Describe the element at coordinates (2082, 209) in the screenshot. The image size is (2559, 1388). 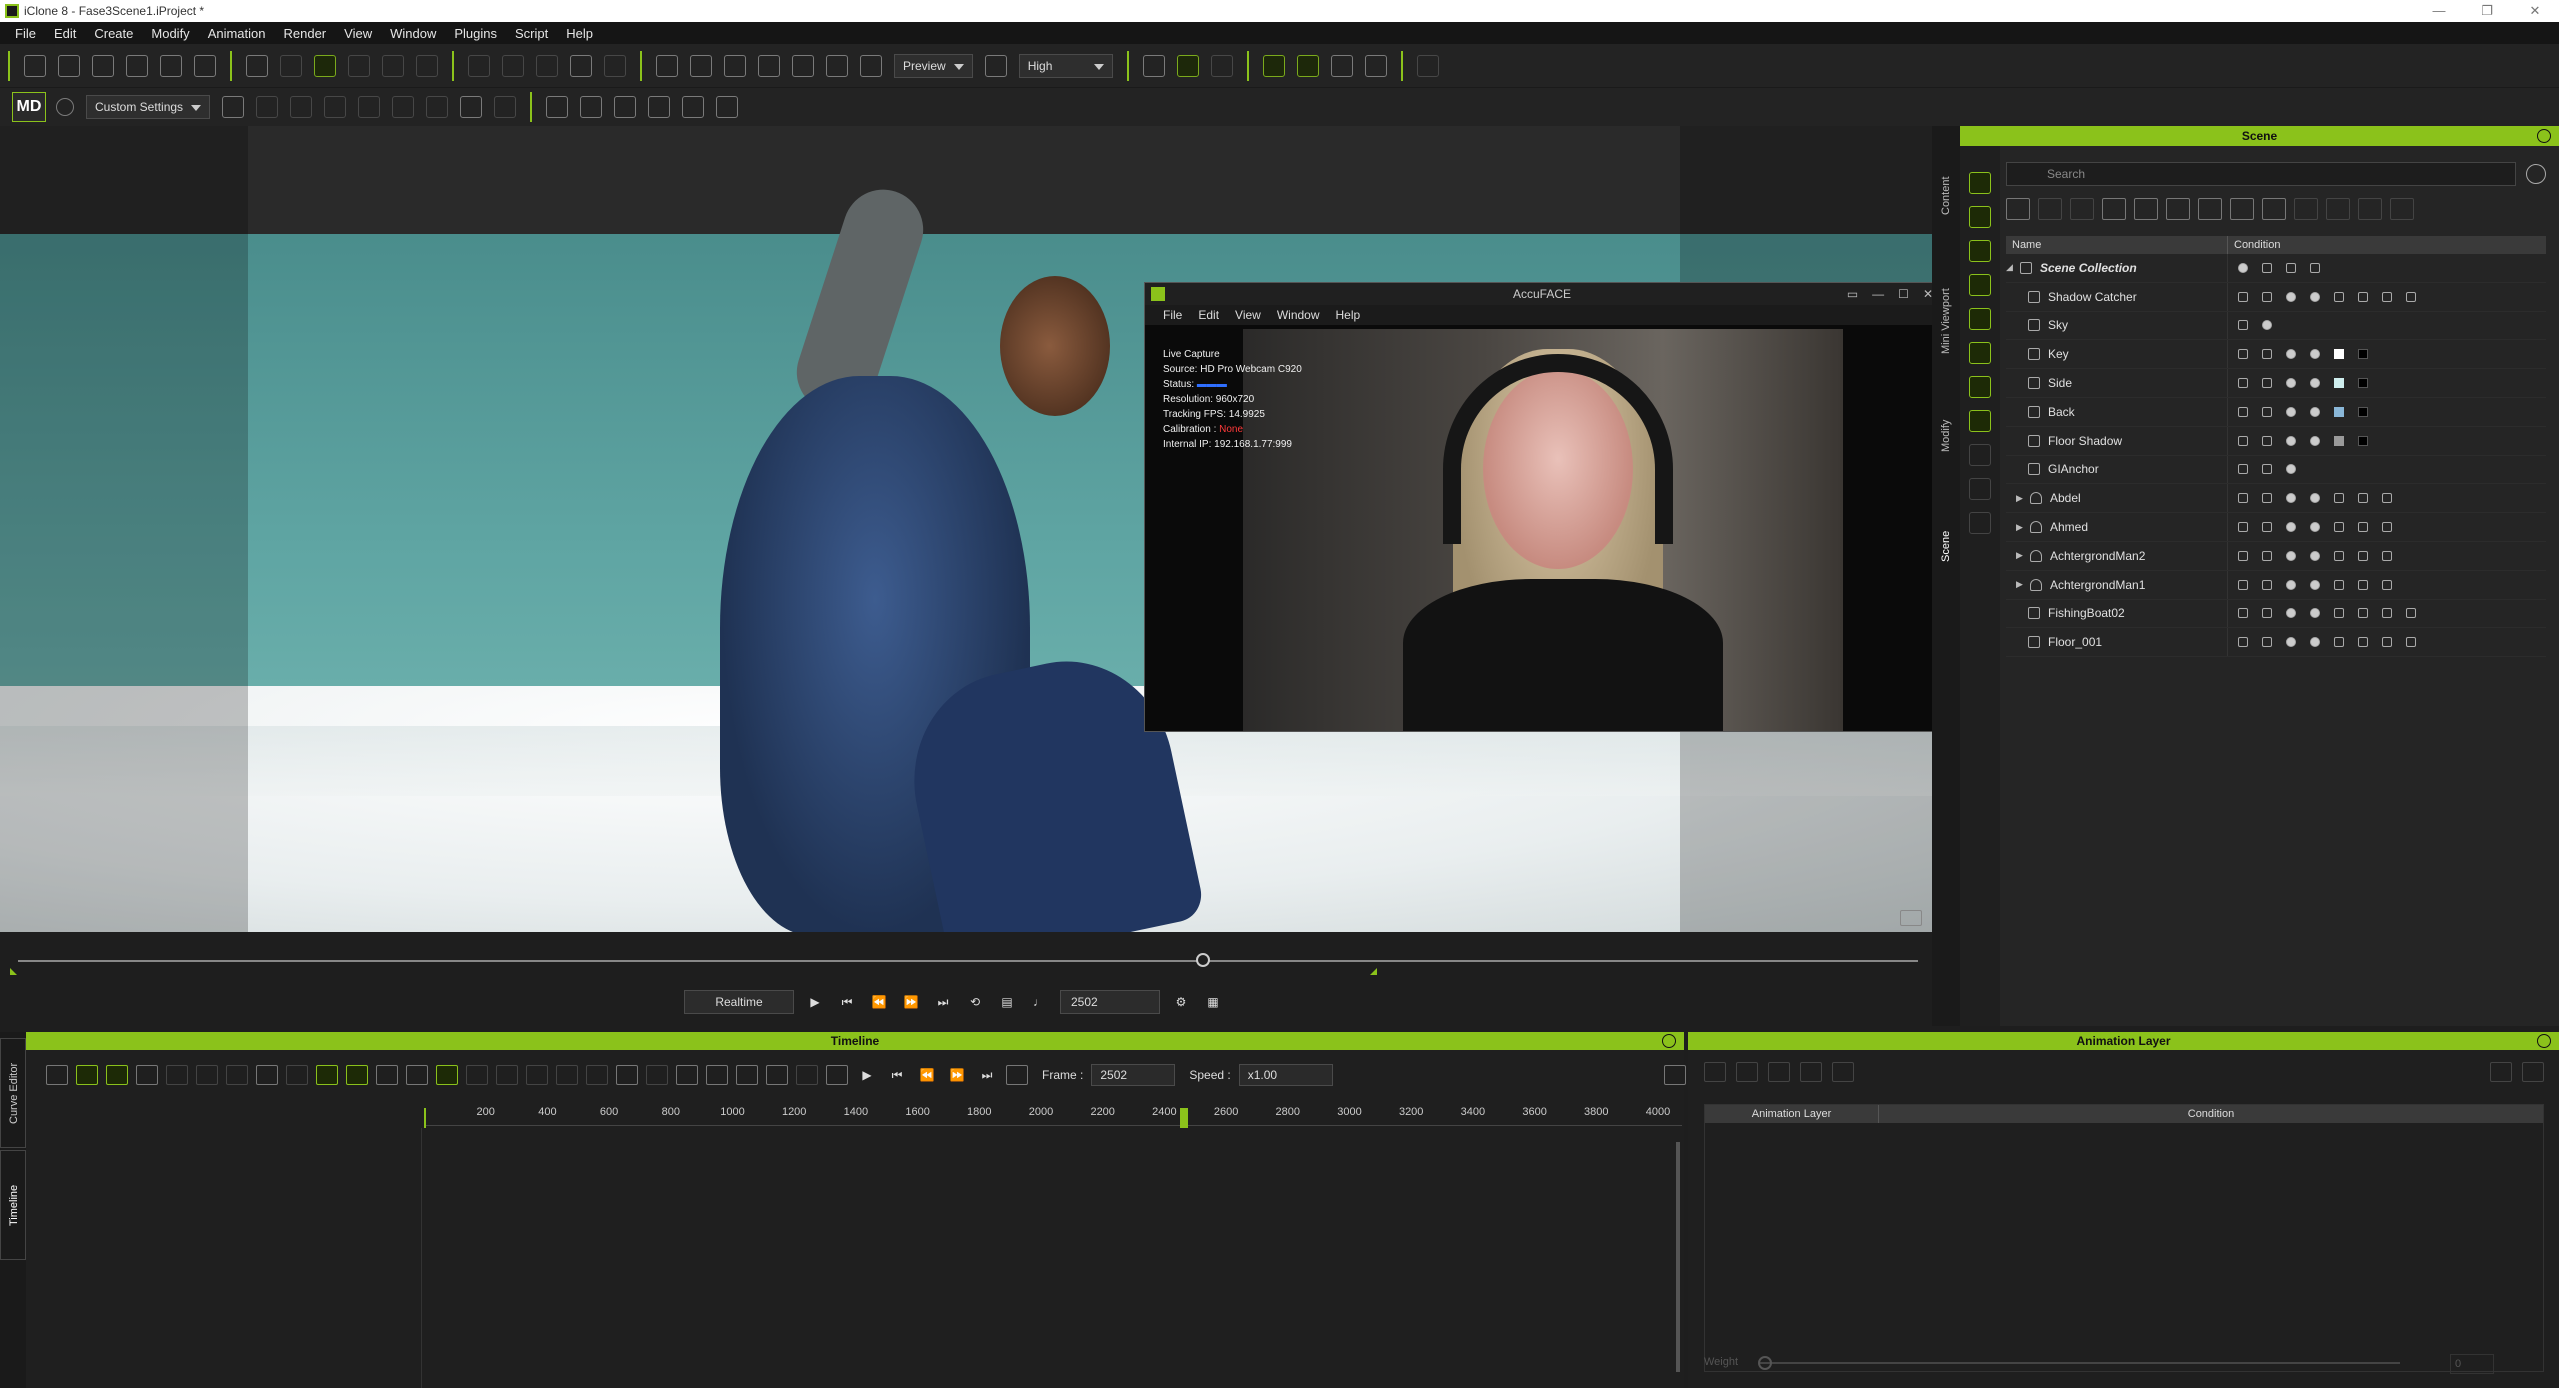
I see `scene-duplicate-icon` at that location.